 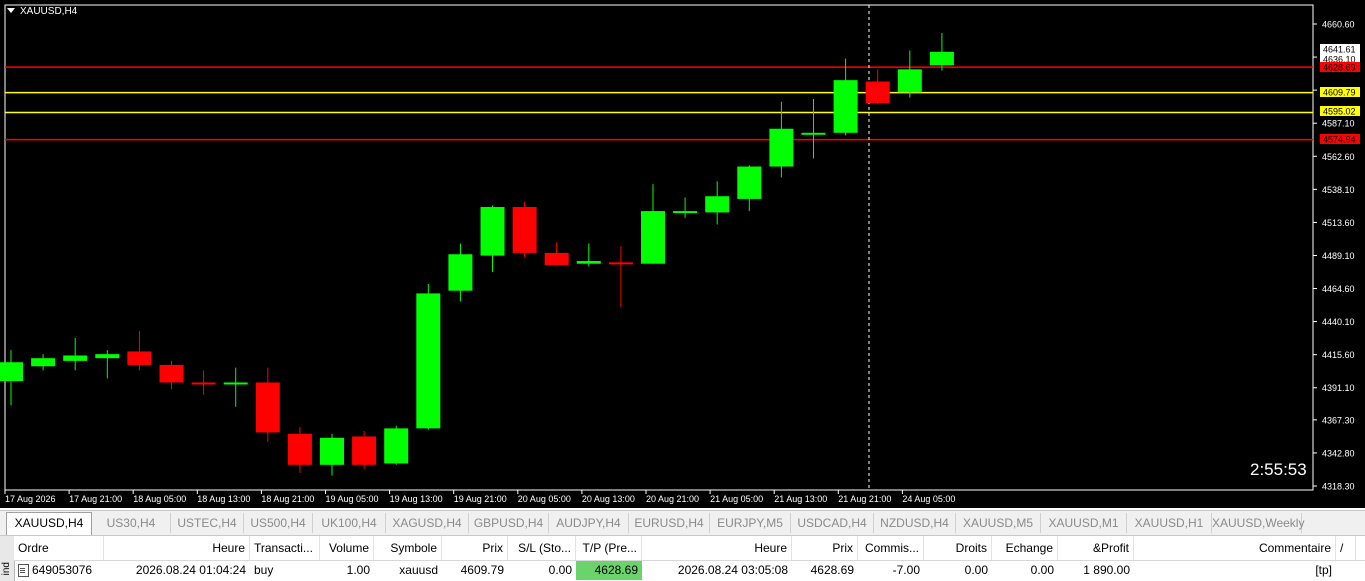 I want to click on chart-tab-ustec-h4: USTEC,H4, so click(x=207, y=523).